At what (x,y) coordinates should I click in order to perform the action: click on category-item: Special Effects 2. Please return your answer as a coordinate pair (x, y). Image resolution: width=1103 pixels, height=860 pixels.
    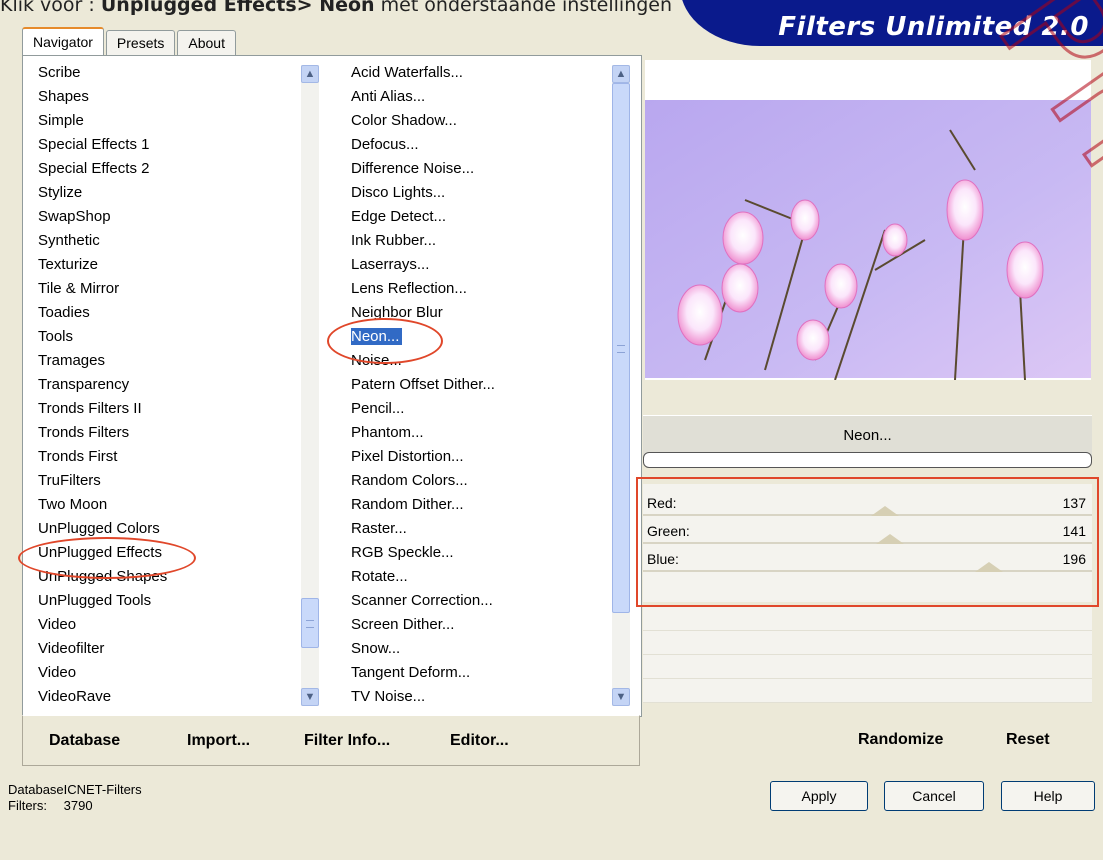
    Looking at the image, I should click on (173, 169).